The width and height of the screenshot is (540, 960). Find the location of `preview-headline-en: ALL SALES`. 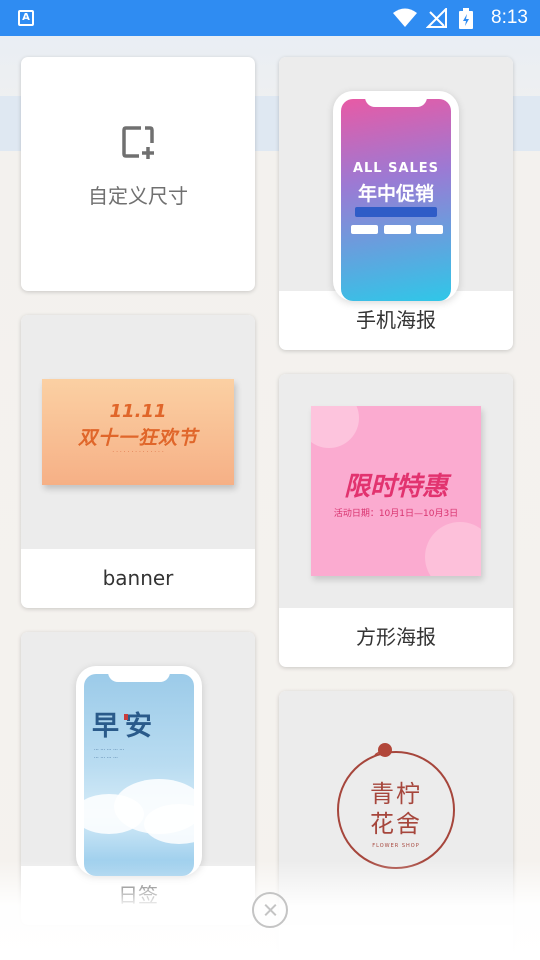

preview-headline-en: ALL SALES is located at coordinates (396, 168).